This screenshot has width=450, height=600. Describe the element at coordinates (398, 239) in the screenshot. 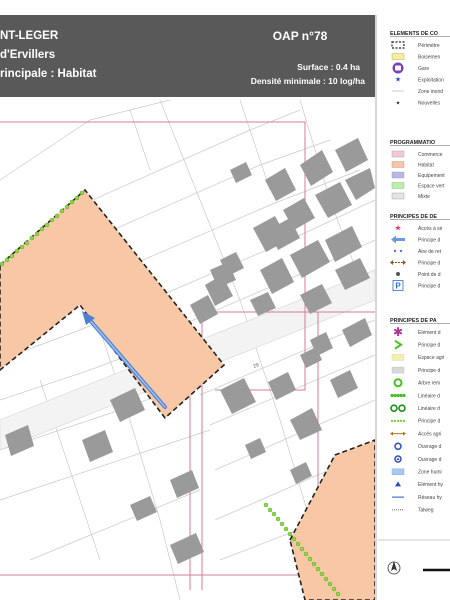

I see `blue-arrow-icon` at that location.